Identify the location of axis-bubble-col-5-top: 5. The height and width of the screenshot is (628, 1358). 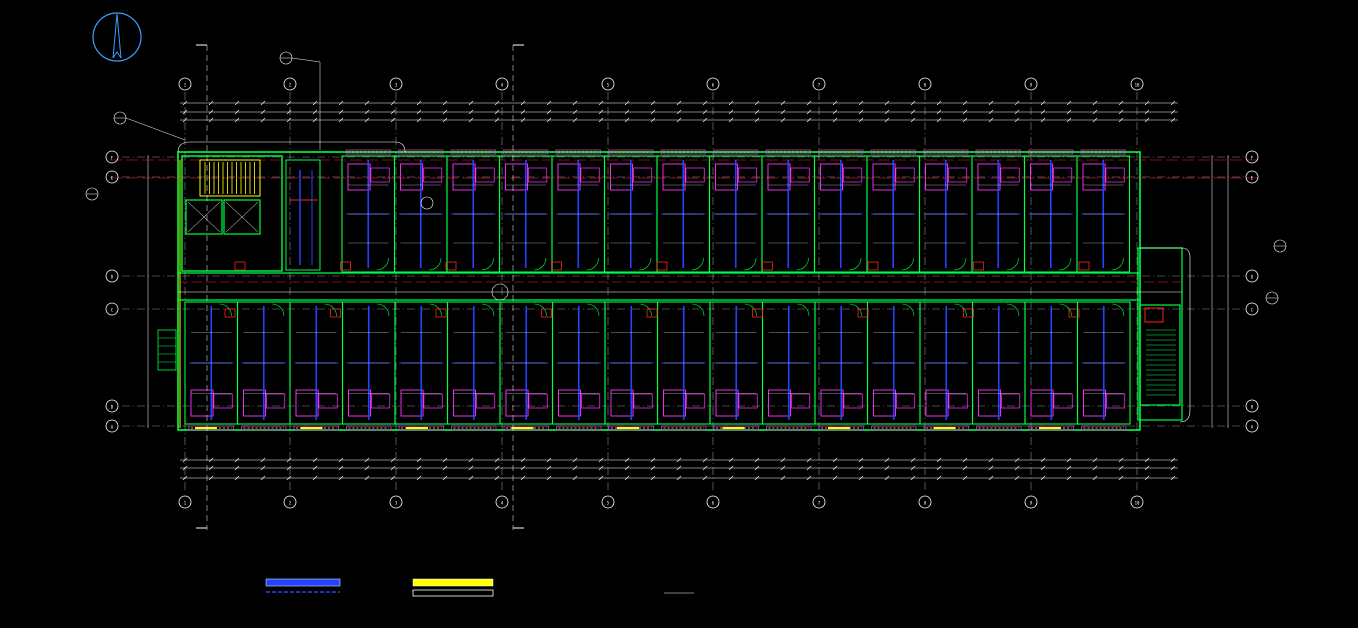
(608, 84).